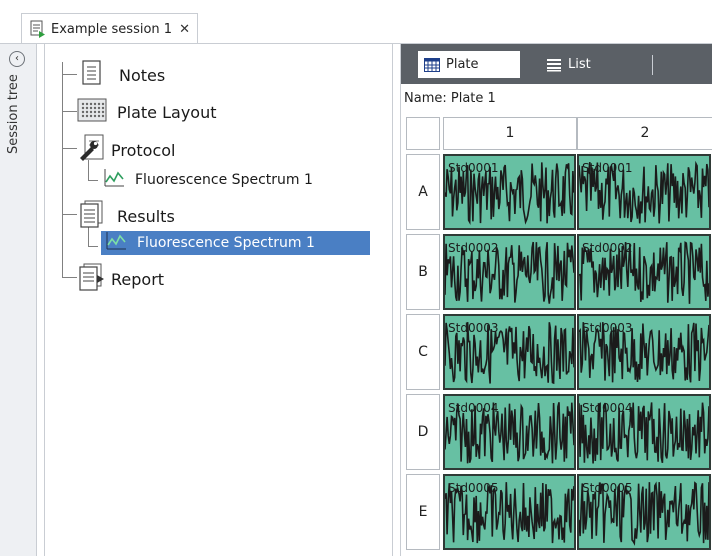 The height and width of the screenshot is (556, 712). What do you see at coordinates (142, 75) in the screenshot?
I see `tree-item-label: Notes` at bounding box center [142, 75].